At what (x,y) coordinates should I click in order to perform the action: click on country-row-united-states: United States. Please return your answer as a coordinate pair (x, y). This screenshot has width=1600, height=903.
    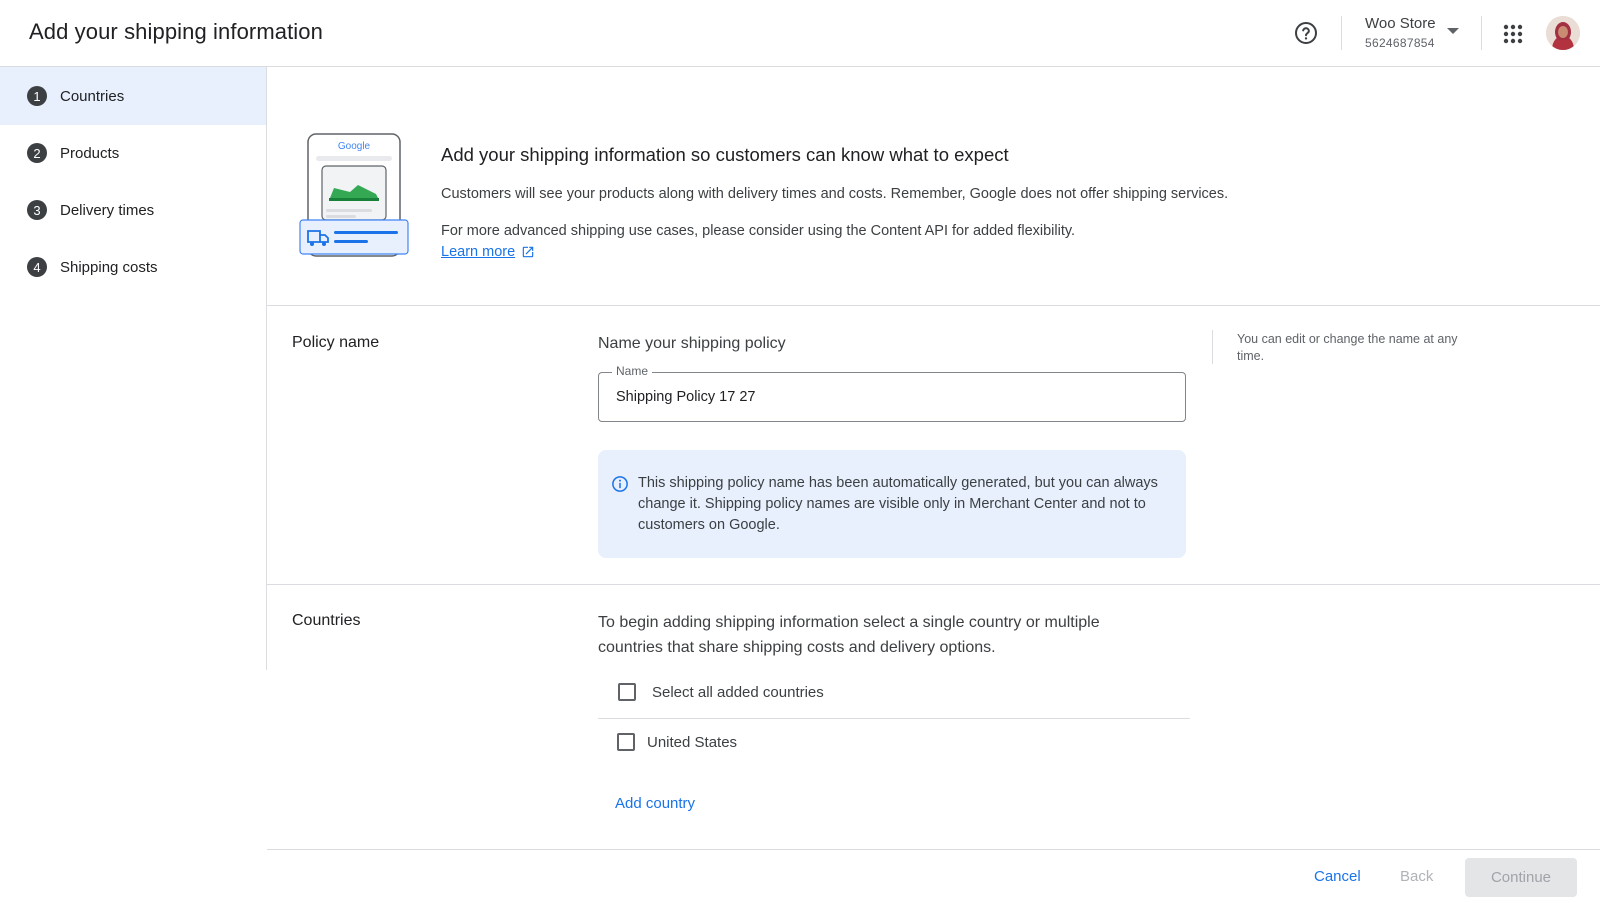
    Looking at the image, I should click on (677, 742).